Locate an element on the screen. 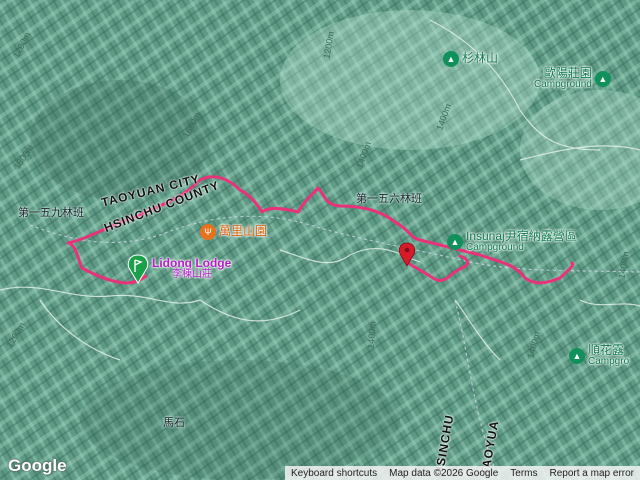  poi-ouyang: ▲ 歐陽莊園 Campground is located at coordinates (572, 78).